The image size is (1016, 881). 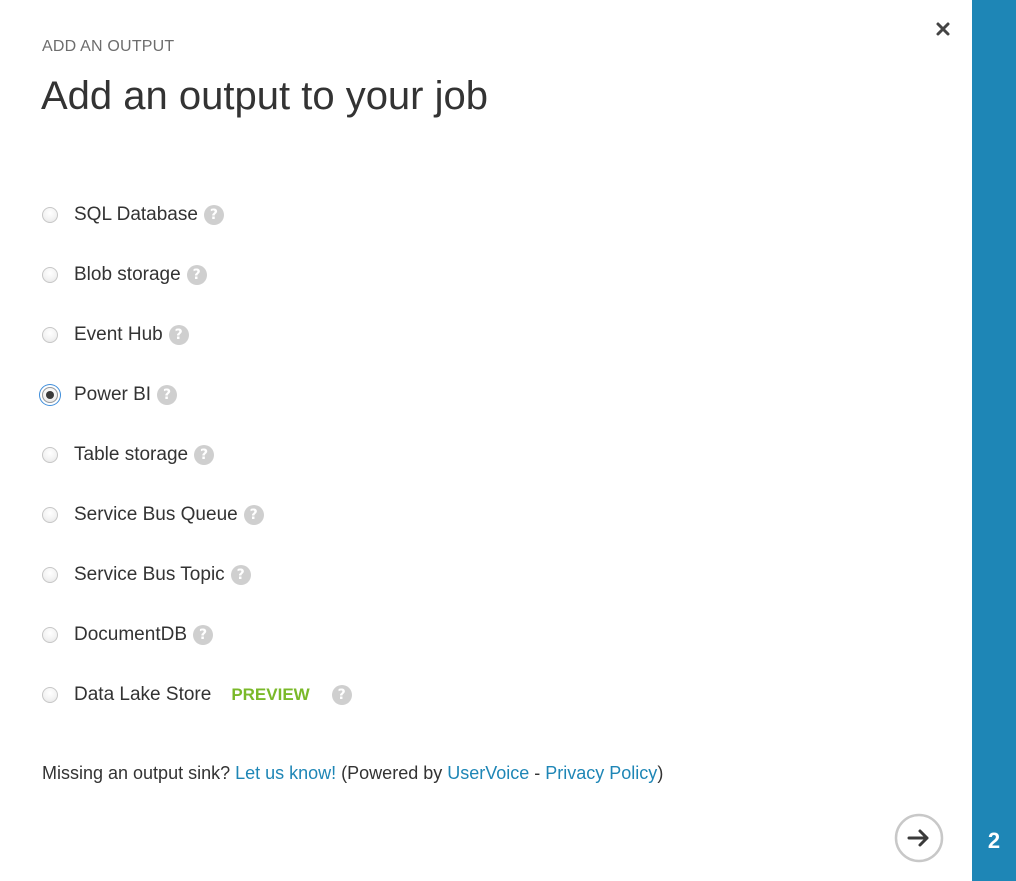 I want to click on radio-button-selected, so click(x=50, y=395).